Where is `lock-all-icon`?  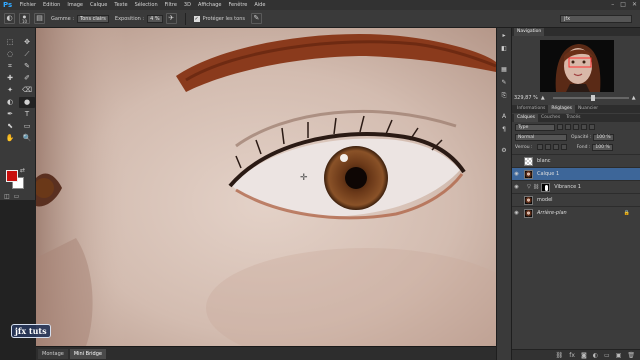
lock-all-icon is located at coordinates (563, 147).